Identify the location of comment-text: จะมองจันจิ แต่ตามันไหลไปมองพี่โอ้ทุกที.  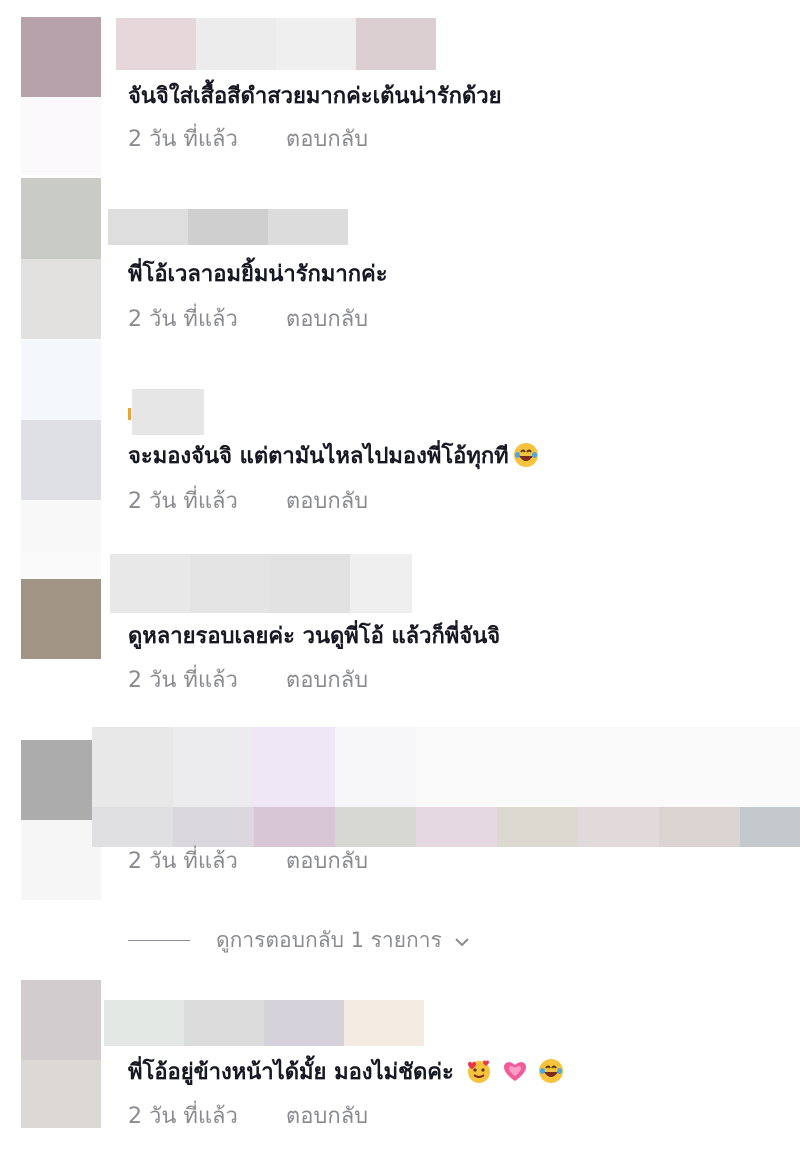
(333, 457).